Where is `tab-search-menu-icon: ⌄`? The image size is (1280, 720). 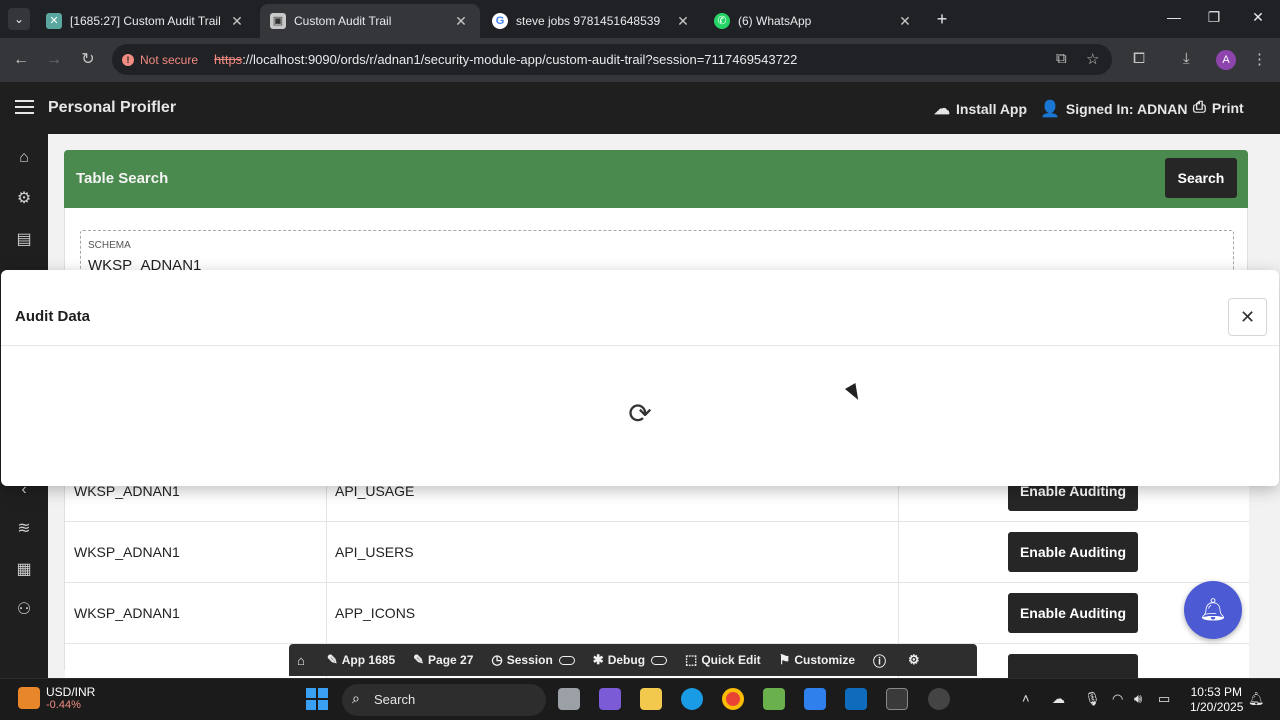 tab-search-menu-icon: ⌄ is located at coordinates (19, 19).